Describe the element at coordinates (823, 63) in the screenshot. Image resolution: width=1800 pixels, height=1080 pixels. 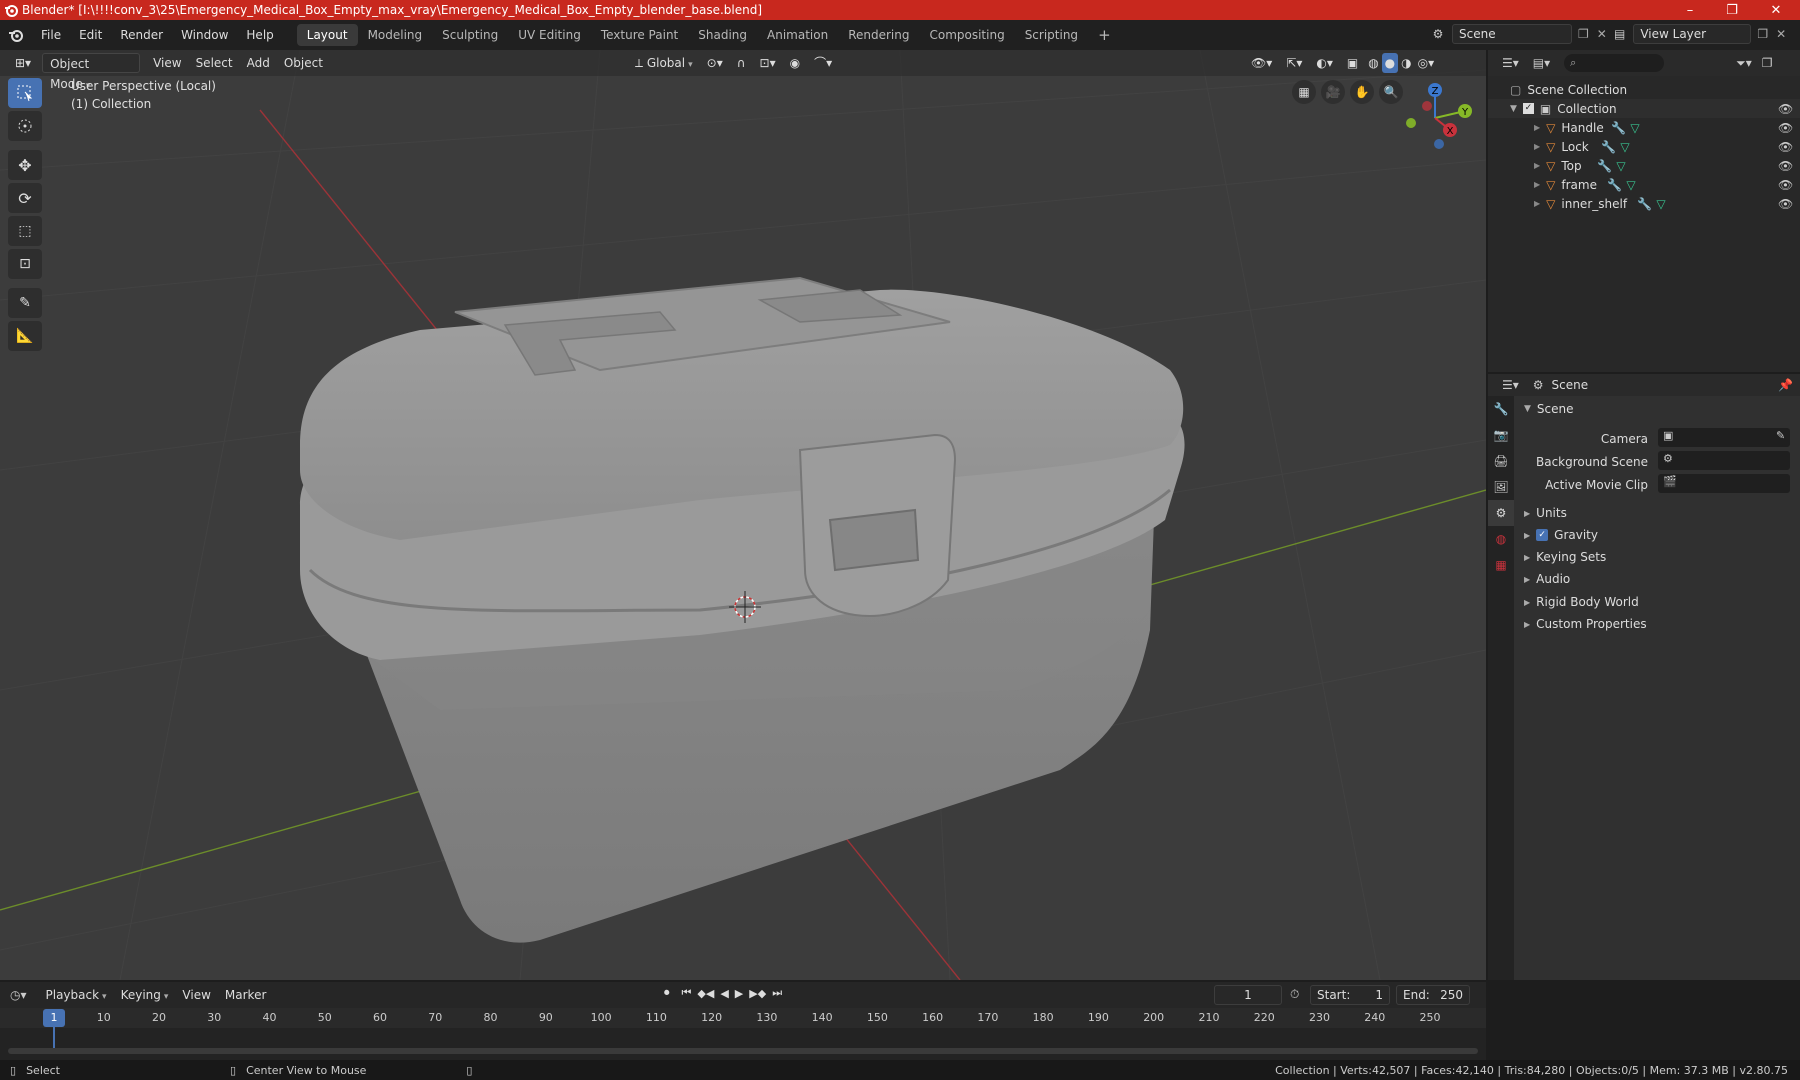
I see `falloff-icon: ⌒▾` at that location.